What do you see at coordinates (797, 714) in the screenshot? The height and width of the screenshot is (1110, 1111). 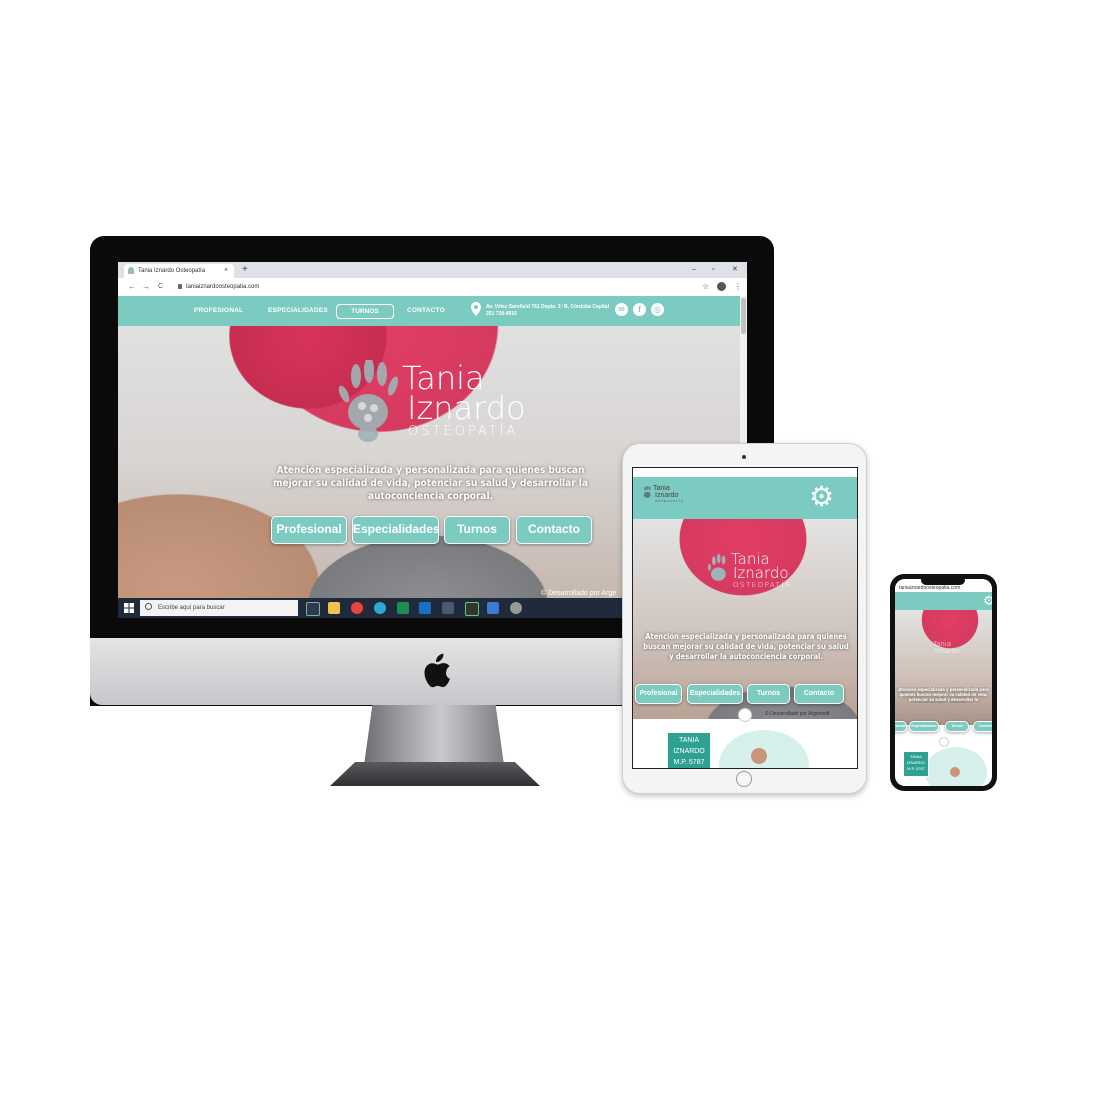 I see `ipad-credit-text: © Desarrollado por Argensoft` at bounding box center [797, 714].